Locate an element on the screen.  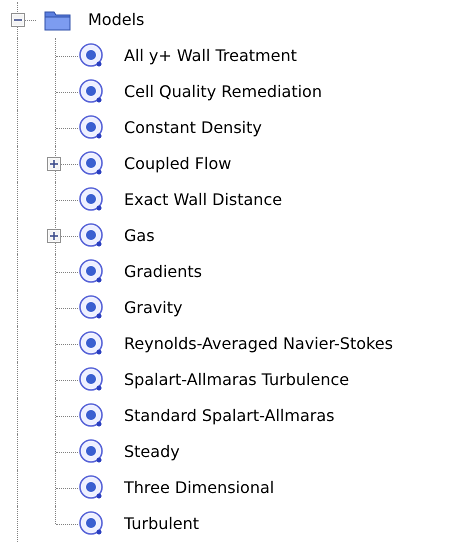
tree-item-label: Gas is located at coordinates (139, 236).